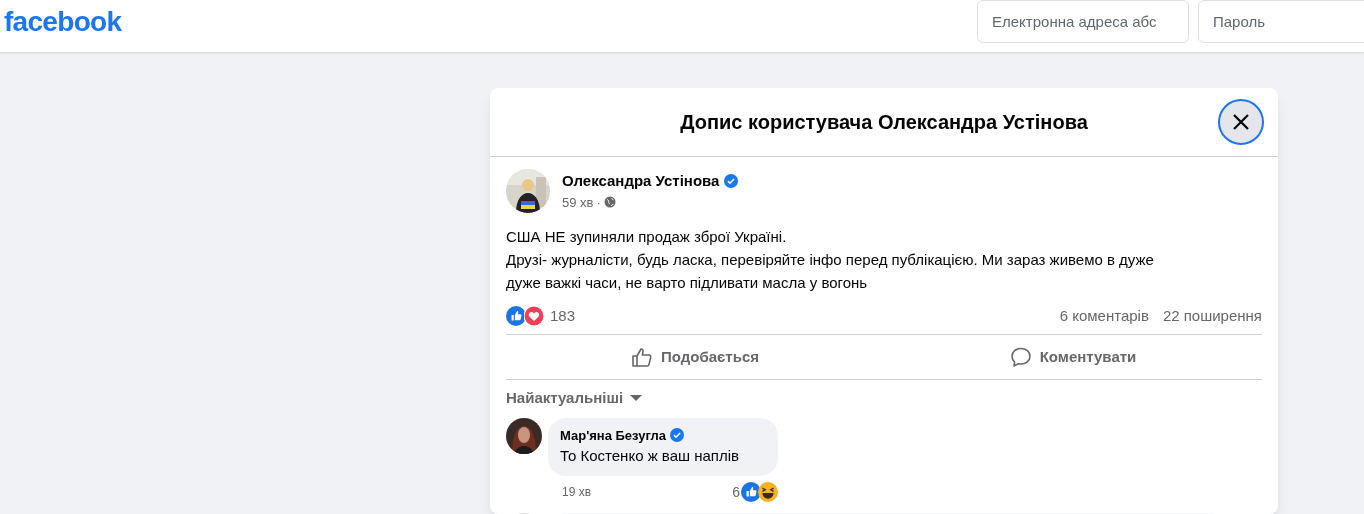 This screenshot has width=1364, height=514. What do you see at coordinates (534, 316) in the screenshot?
I see `heart-reaction-icon` at bounding box center [534, 316].